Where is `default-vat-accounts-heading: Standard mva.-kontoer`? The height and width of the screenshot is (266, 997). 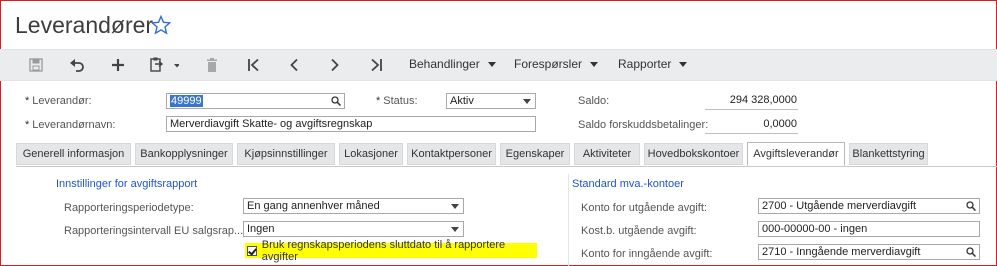
default-vat-accounts-heading: Standard mva.-kontoer is located at coordinates (628, 184).